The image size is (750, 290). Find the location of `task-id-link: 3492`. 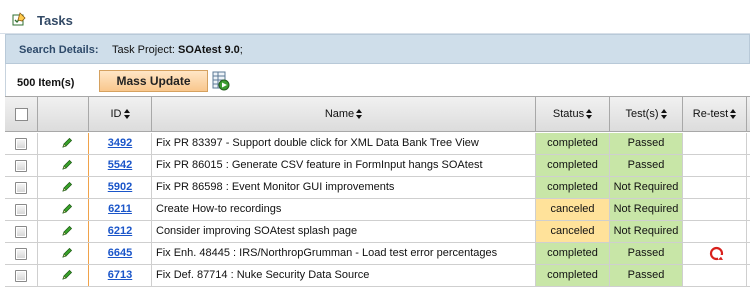

task-id-link: 3492 is located at coordinates (120, 143).